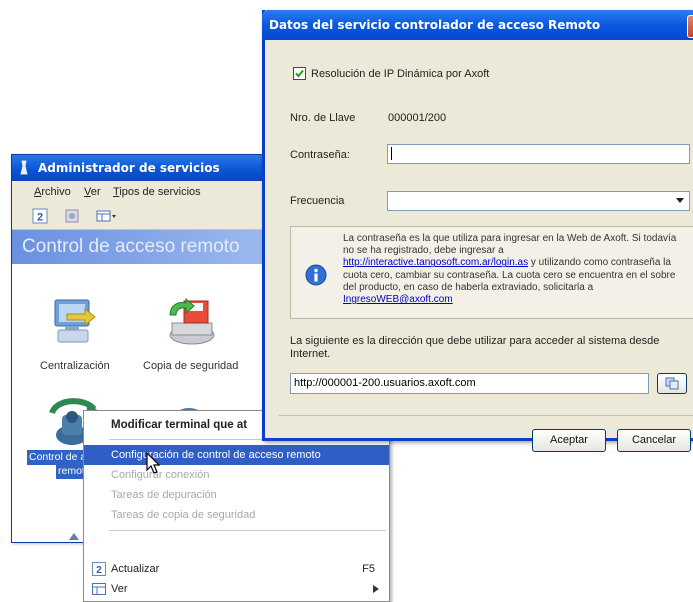  Describe the element at coordinates (247, 530) in the screenshot. I see `menu-separator` at that location.